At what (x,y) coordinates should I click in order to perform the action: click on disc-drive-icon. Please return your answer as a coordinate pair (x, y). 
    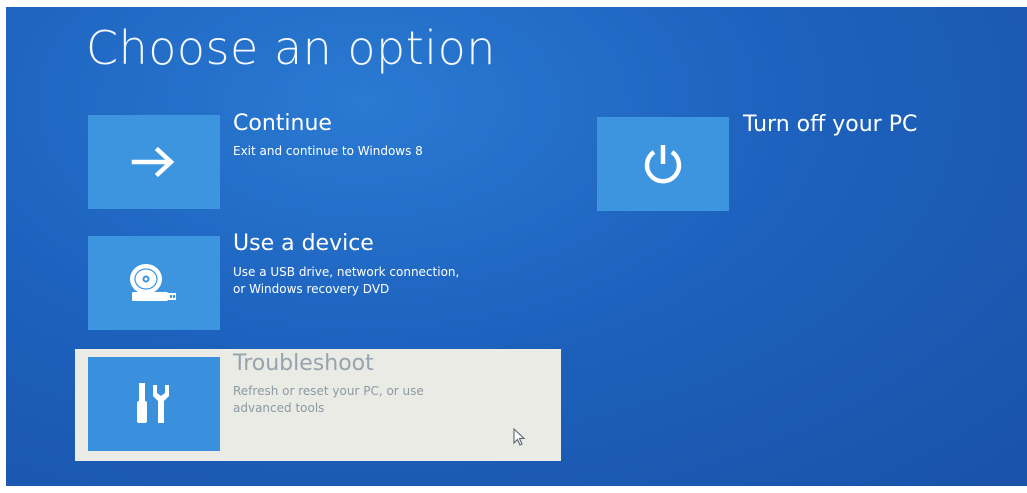
    Looking at the image, I should click on (153, 282).